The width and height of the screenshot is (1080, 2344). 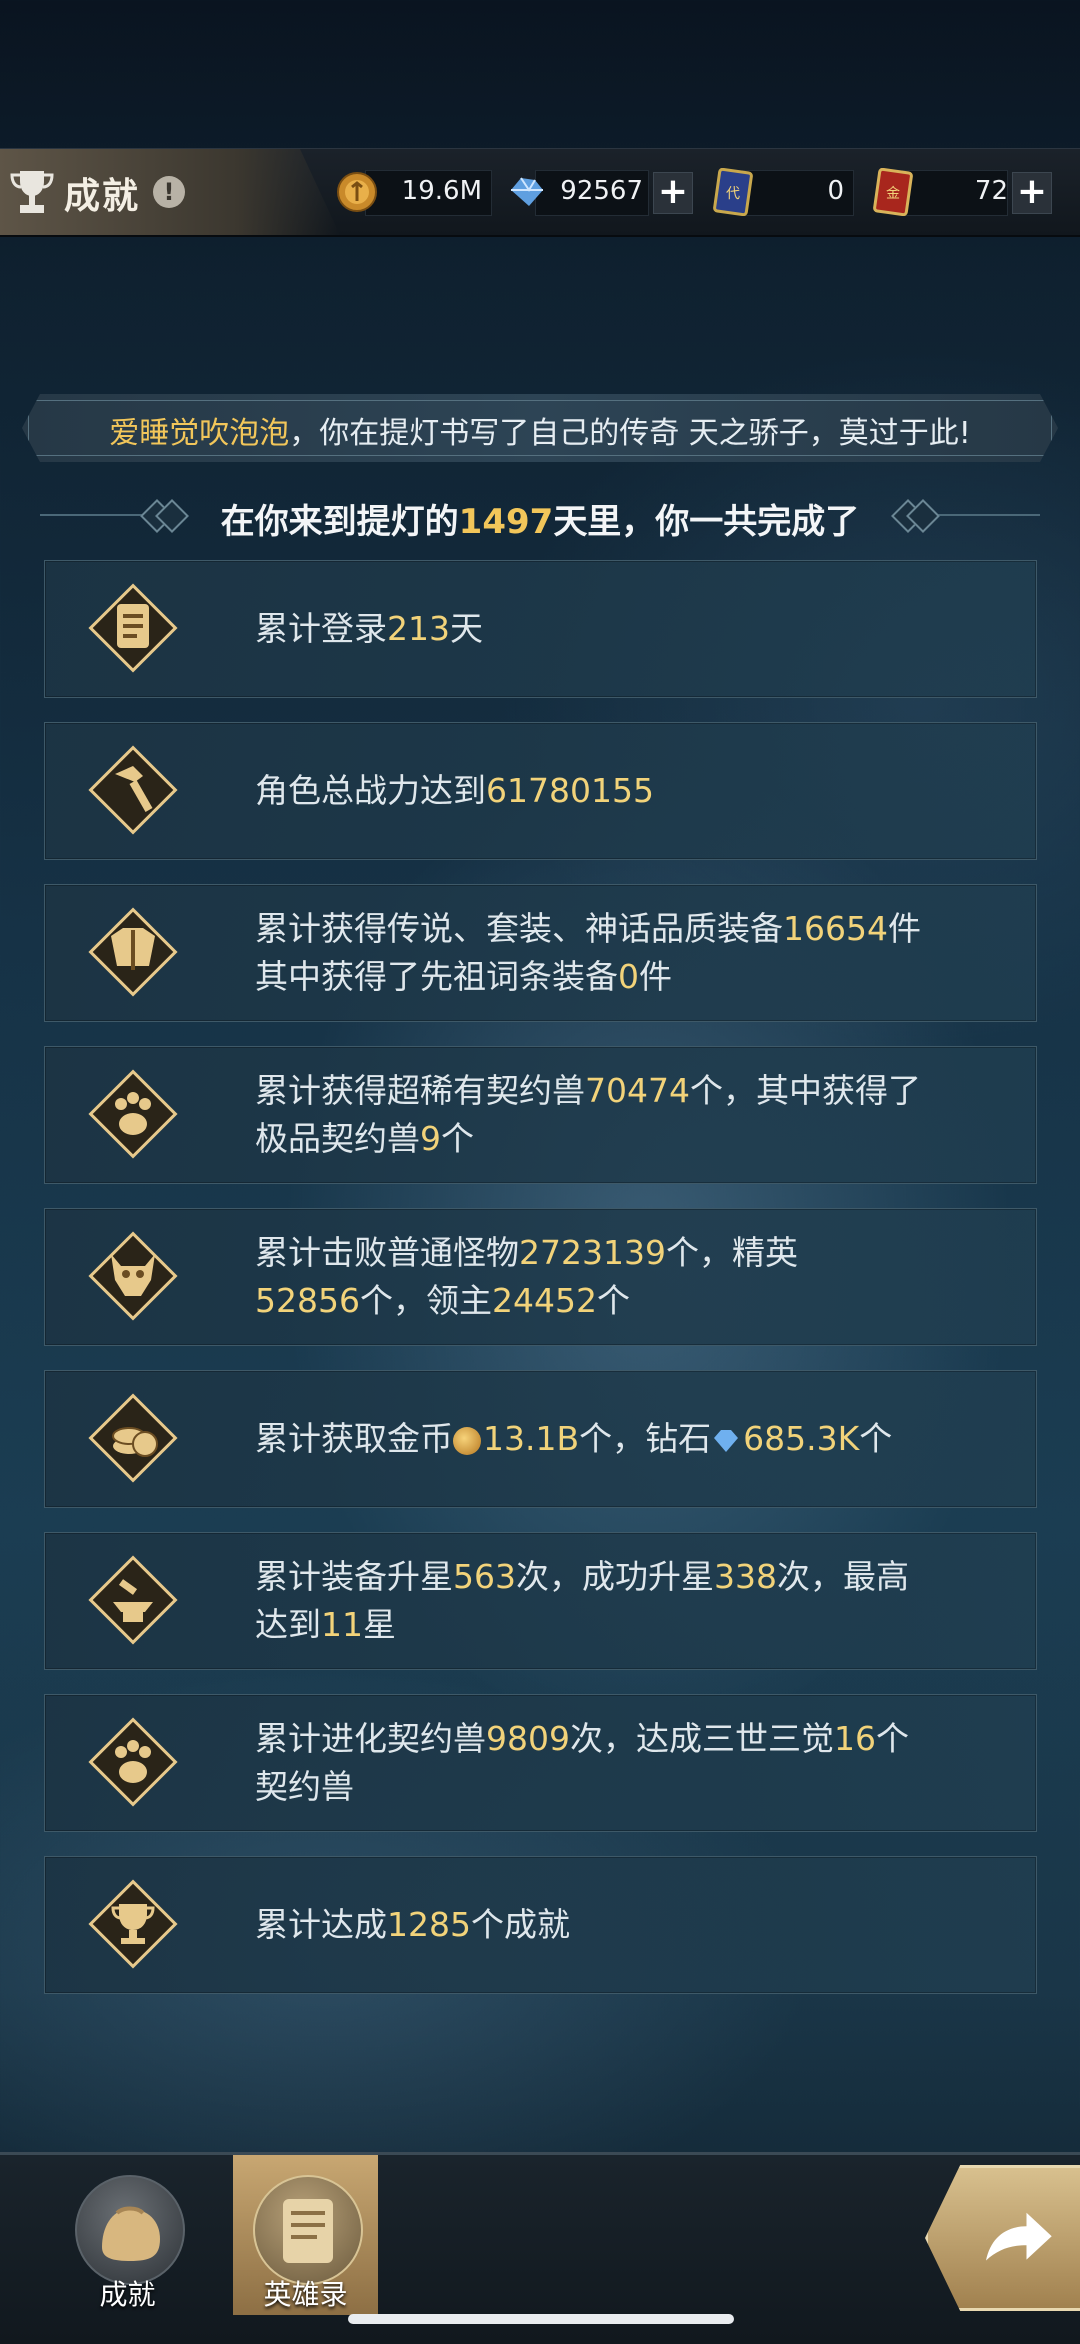 I want to click on home-indicator, so click(x=541, y=2319).